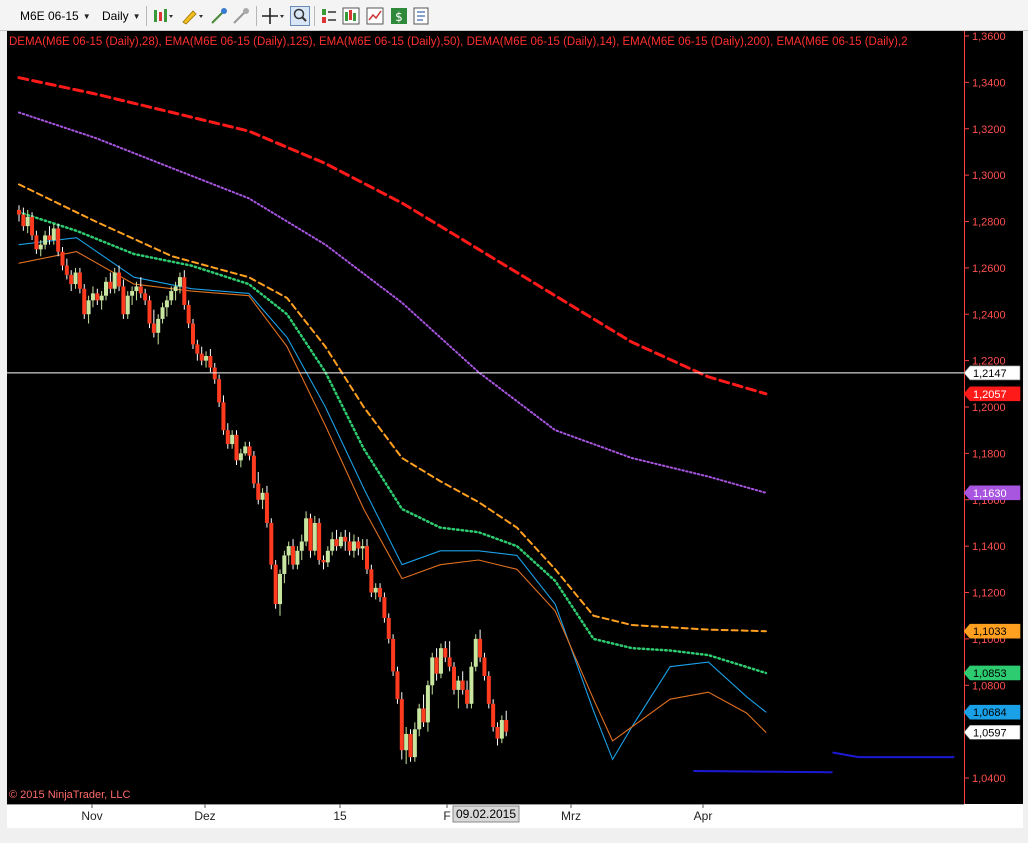 Image resolution: width=1028 pixels, height=843 pixels. What do you see at coordinates (219, 16) in the screenshot?
I see `draw-tool-icon` at bounding box center [219, 16].